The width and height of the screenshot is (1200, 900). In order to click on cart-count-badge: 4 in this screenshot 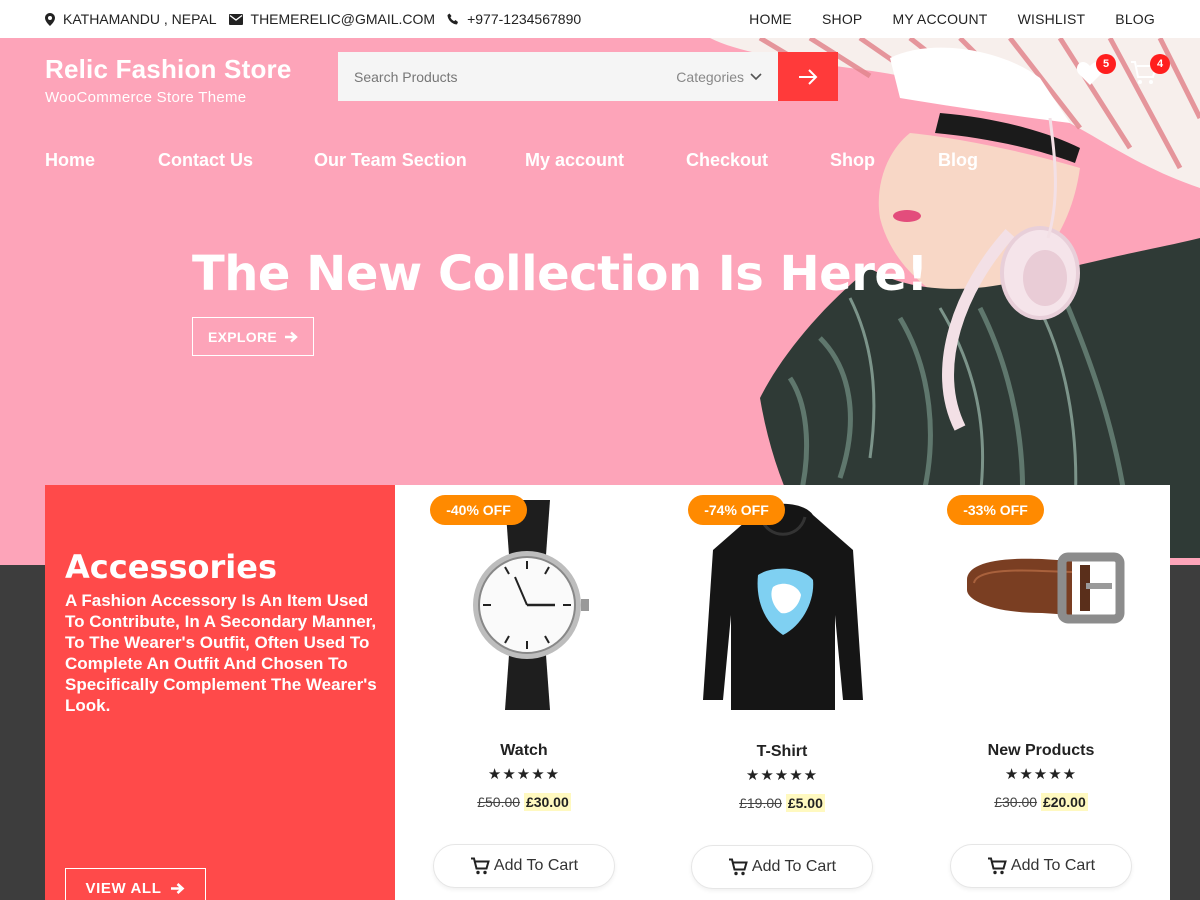, I will do `click(1160, 64)`.